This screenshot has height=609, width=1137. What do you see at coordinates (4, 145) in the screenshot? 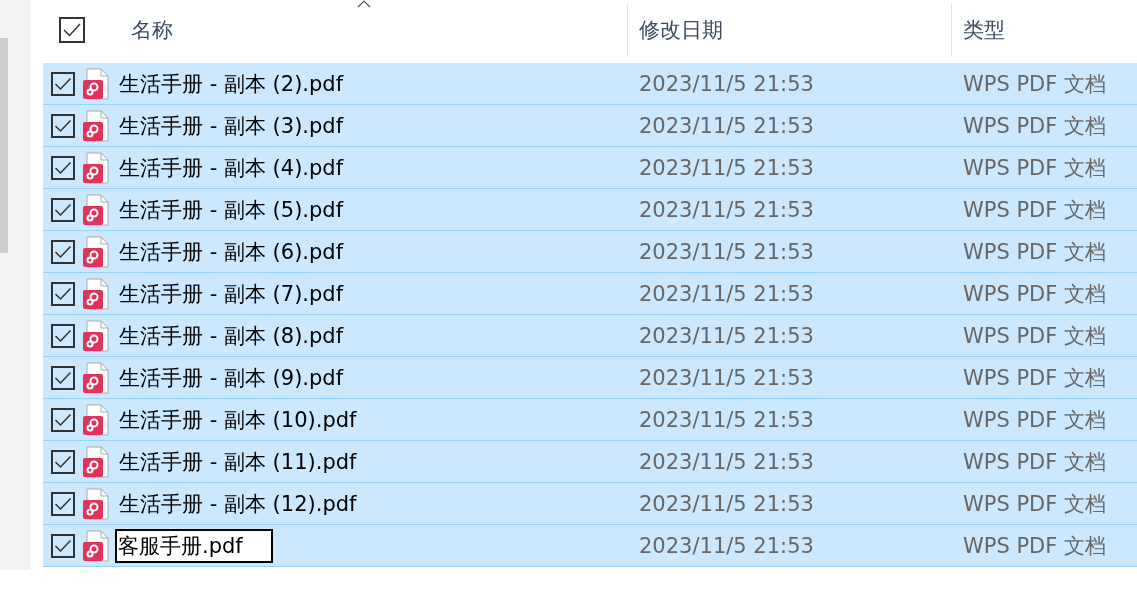
I see `scrollbar-thumb` at bounding box center [4, 145].